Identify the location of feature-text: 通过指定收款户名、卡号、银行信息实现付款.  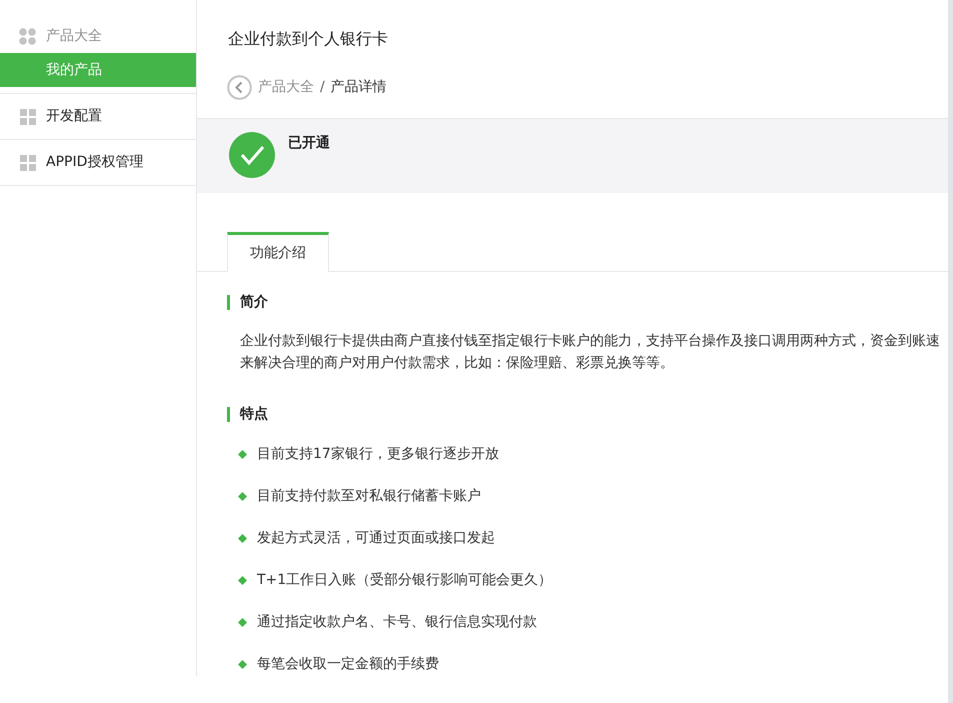
(397, 622).